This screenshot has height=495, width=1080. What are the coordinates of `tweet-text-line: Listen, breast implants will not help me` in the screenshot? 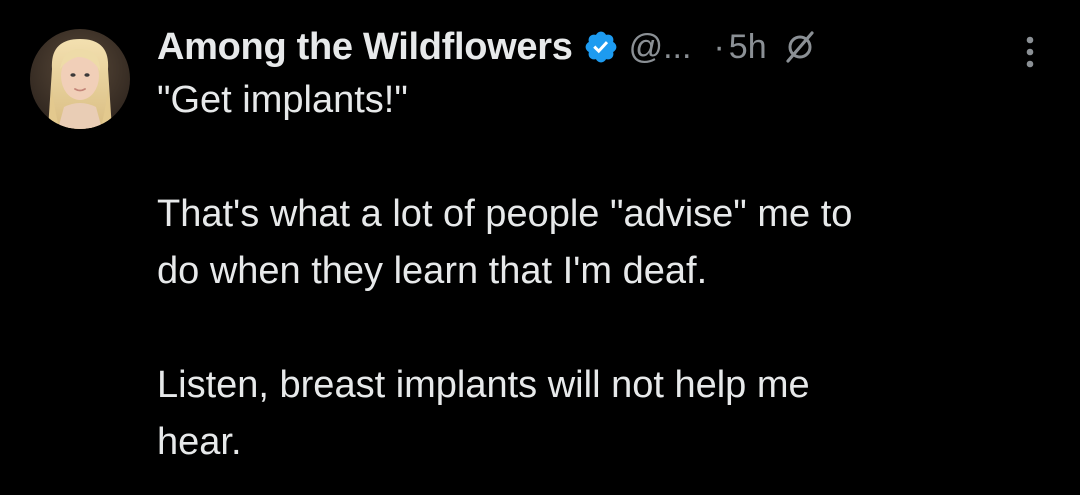 It's located at (483, 385).